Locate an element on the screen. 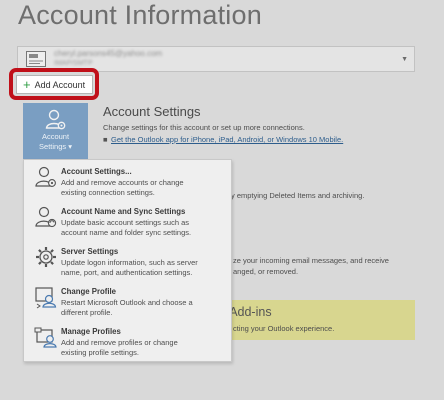 The width and height of the screenshot is (444, 400). page-title: Account Information is located at coordinates (140, 15).